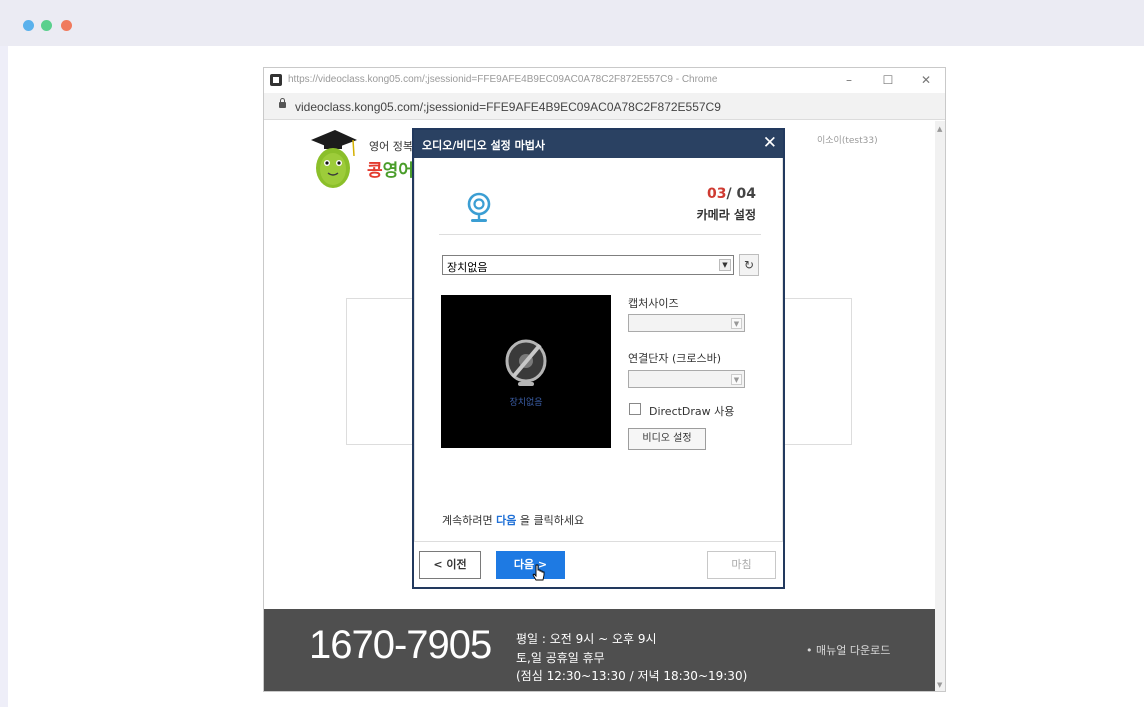 This screenshot has height=707, width=1144. Describe the element at coordinates (526, 403) in the screenshot. I see `no-device-label: 장치없음` at that location.